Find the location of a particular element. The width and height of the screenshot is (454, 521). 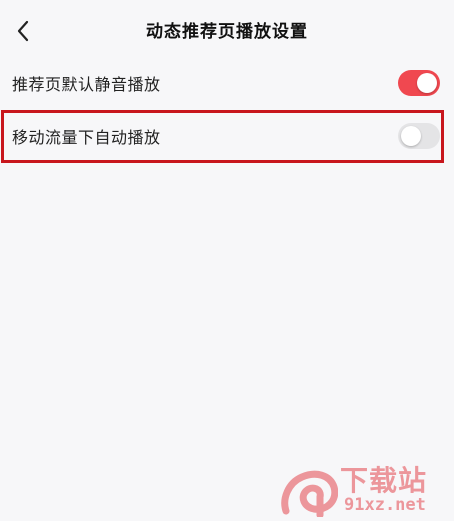

watermark-domain: 91xz.net is located at coordinates (385, 505).